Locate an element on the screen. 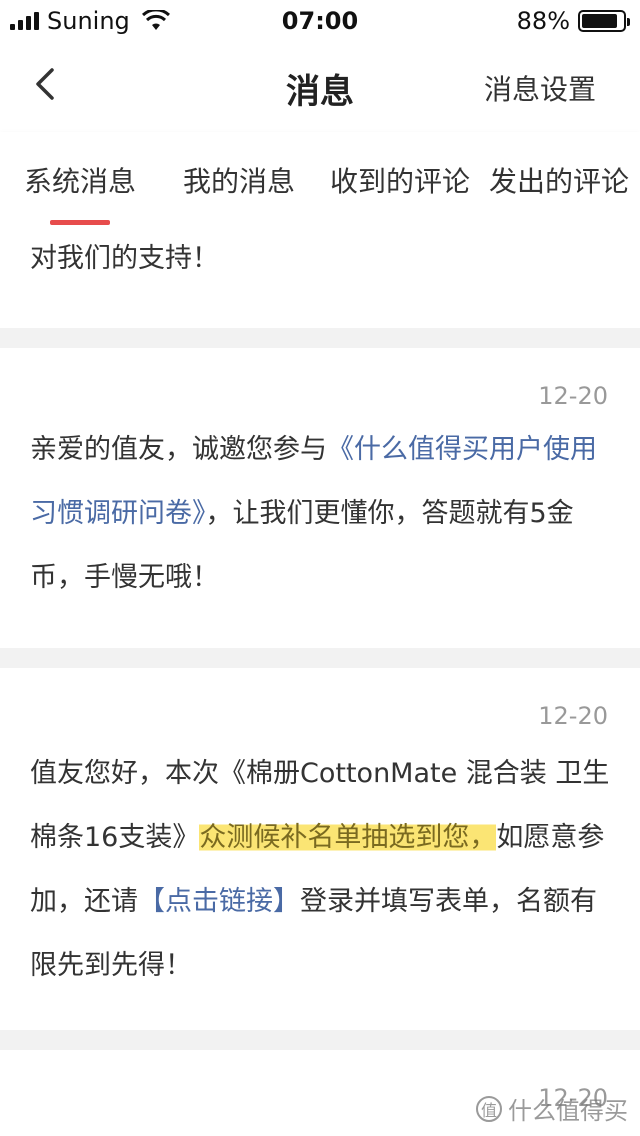  watermark: 值 什么值得买 is located at coordinates (552, 1108).